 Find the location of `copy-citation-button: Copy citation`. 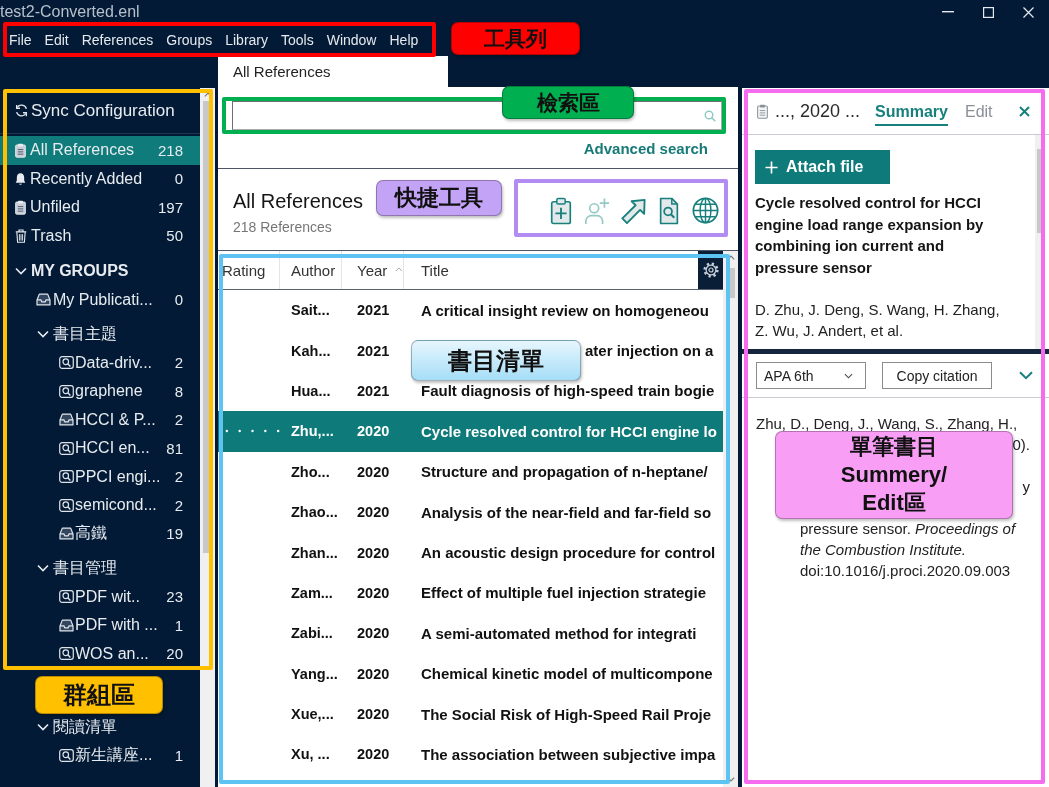

copy-citation-button: Copy citation is located at coordinates (937, 375).